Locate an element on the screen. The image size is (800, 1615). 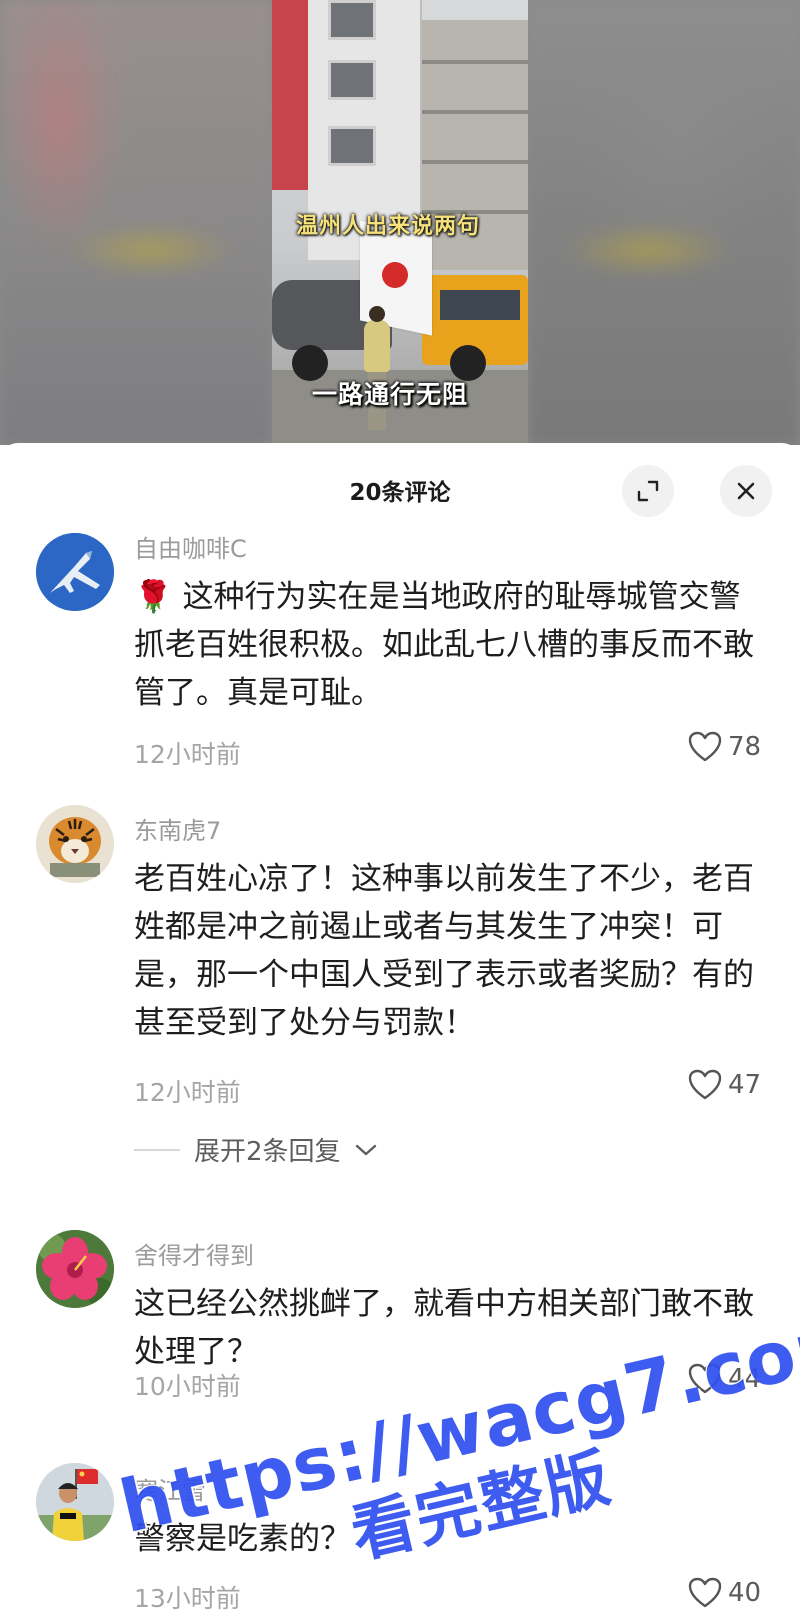
person is located at coordinates (377, 346).